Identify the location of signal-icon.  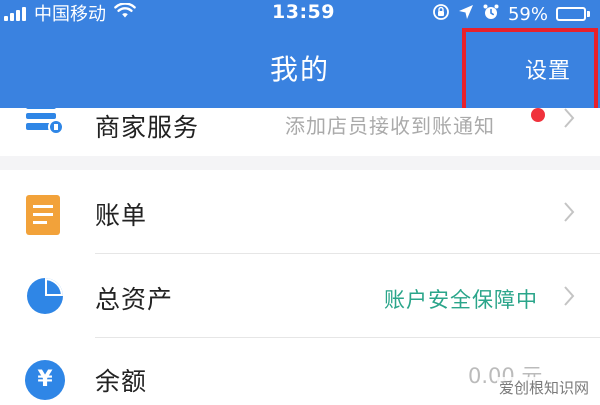
(16, 13).